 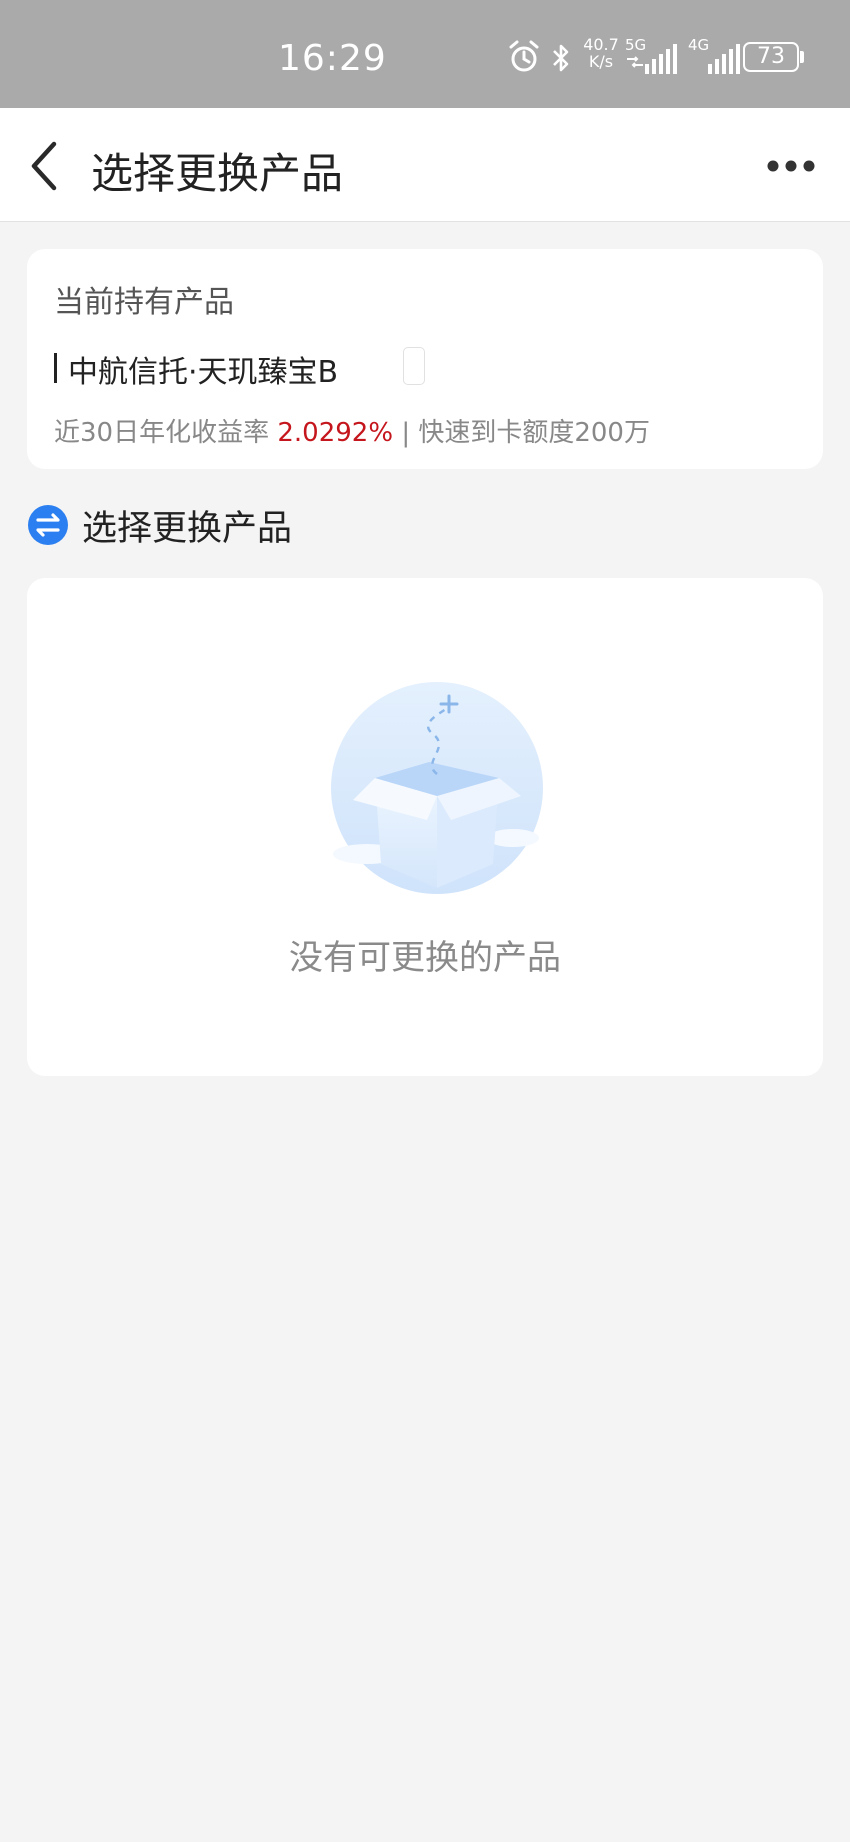 I want to click on battery-icon: 73, so click(x=774, y=58).